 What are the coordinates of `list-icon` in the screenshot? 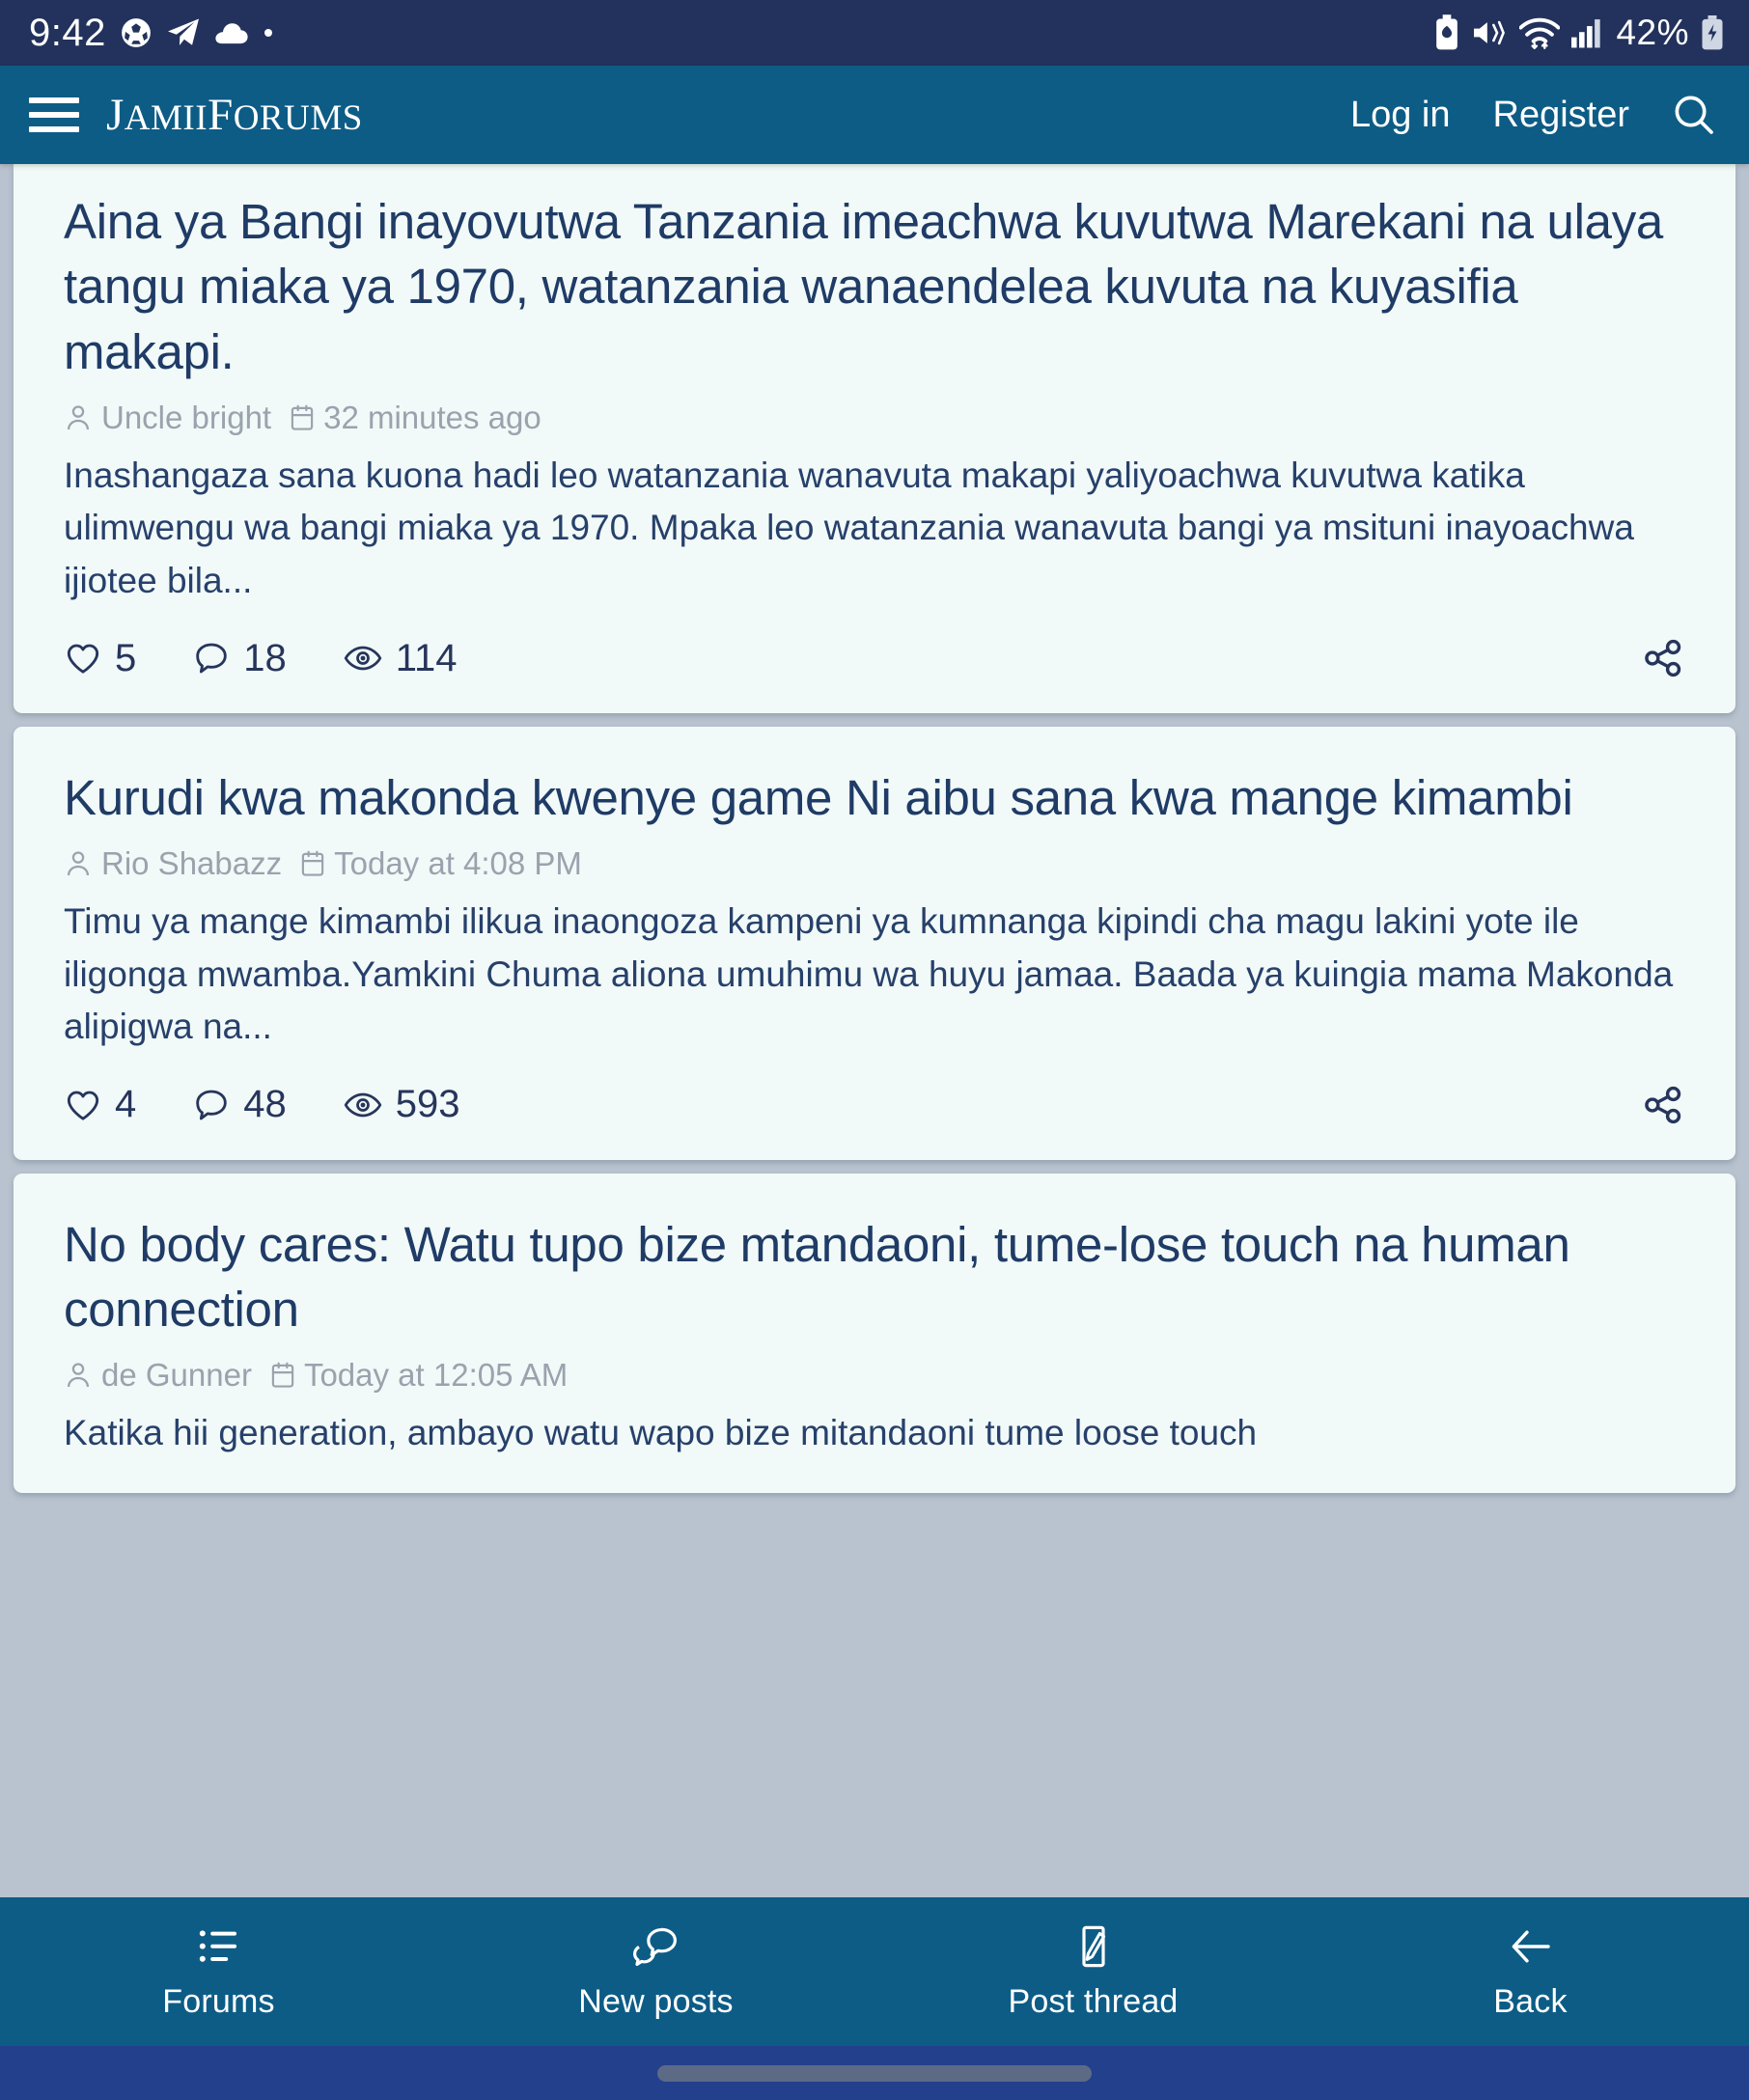 It's located at (219, 1946).